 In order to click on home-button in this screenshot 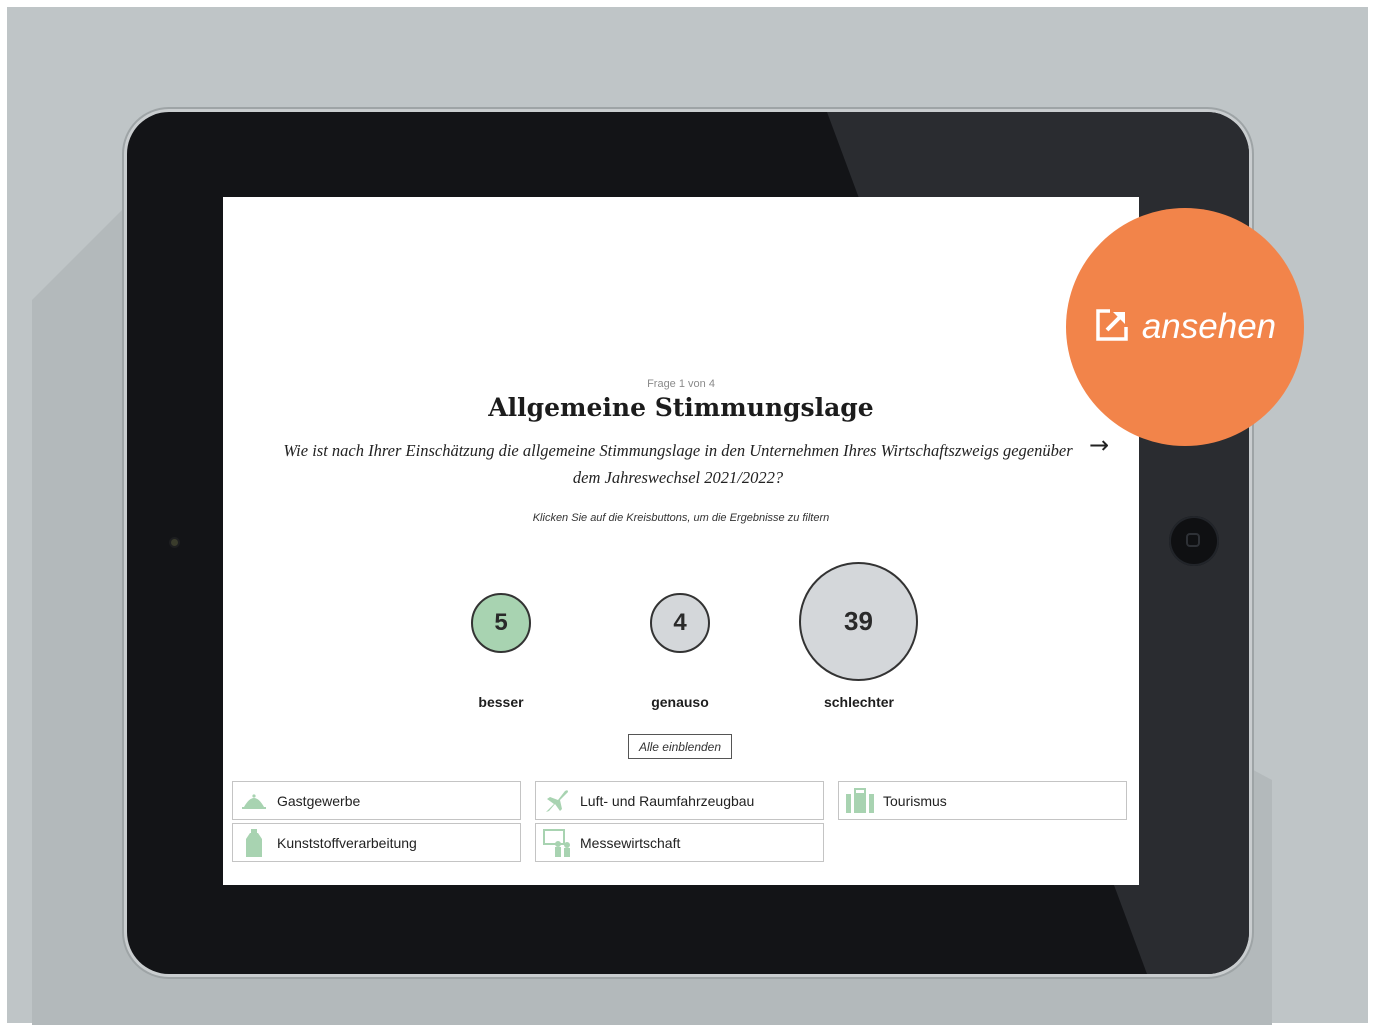, I will do `click(1194, 541)`.